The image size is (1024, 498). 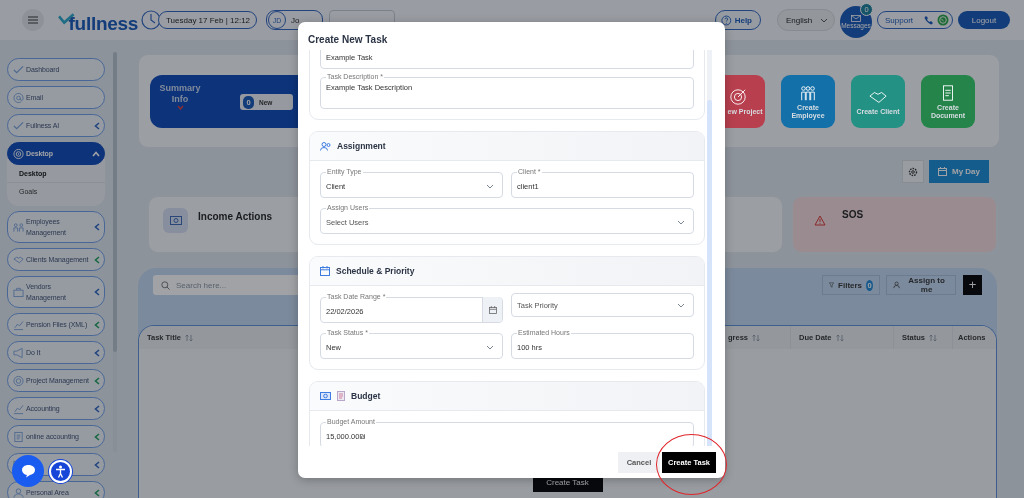 What do you see at coordinates (28, 471) in the screenshot?
I see `chat-bubble-icon` at bounding box center [28, 471].